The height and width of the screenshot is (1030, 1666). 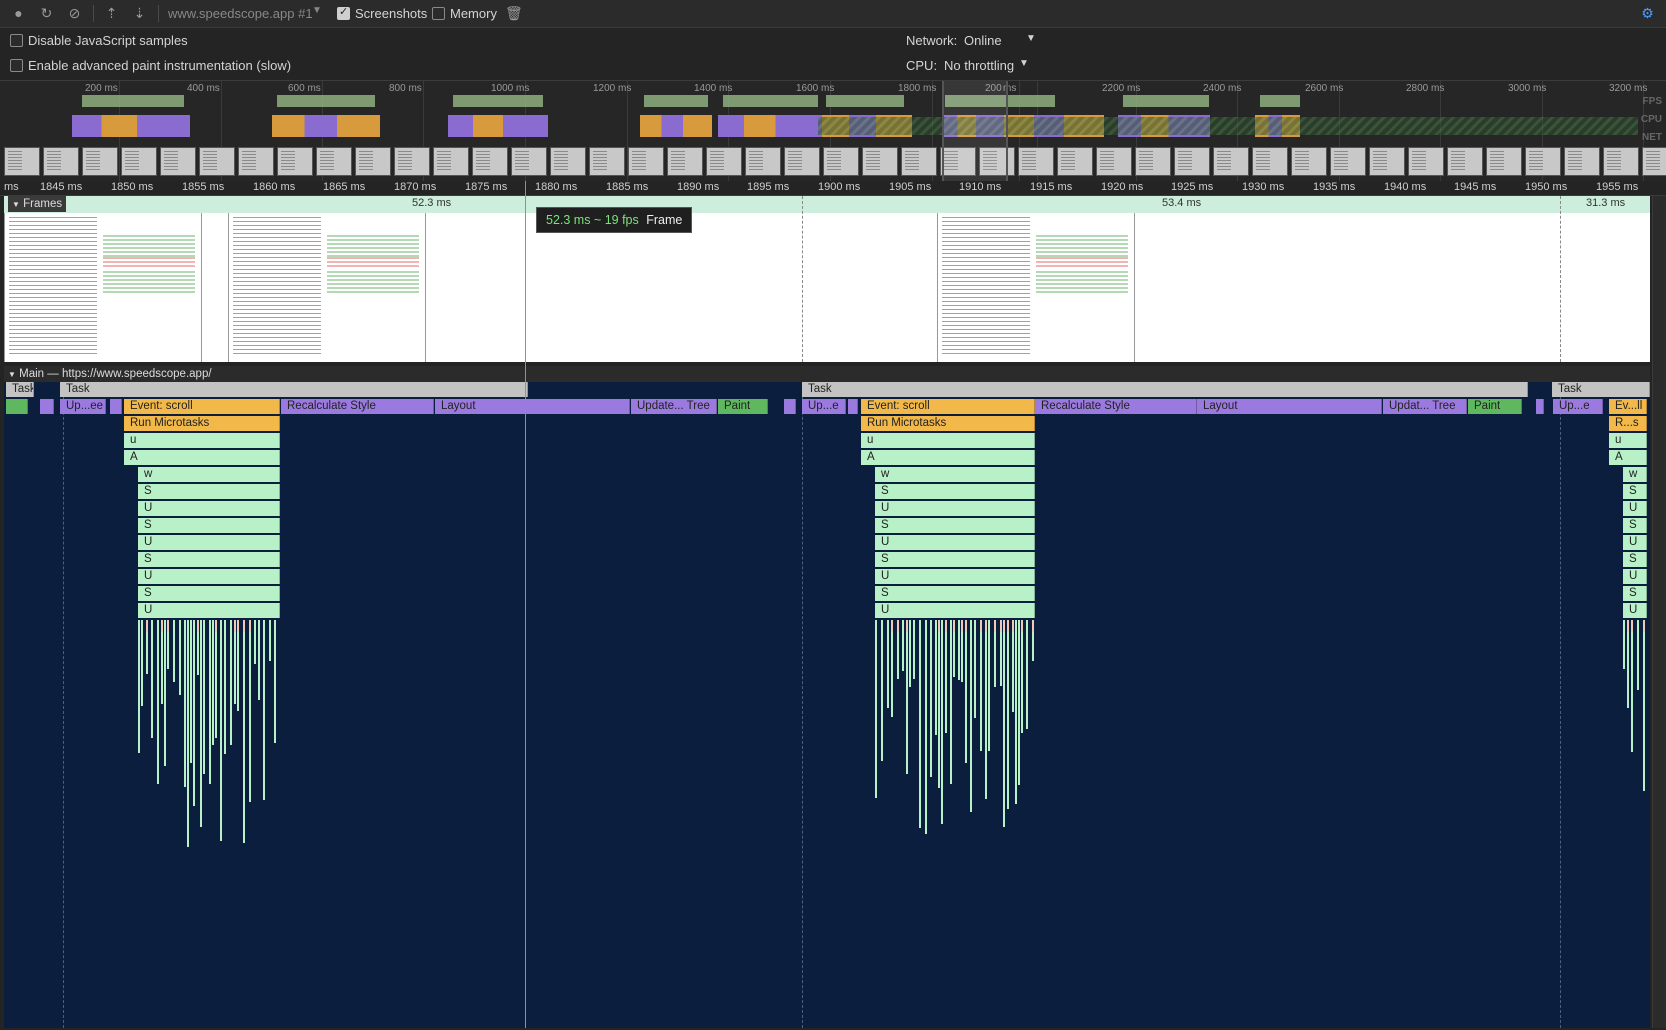 I want to click on memory-label: Memory, so click(x=473, y=13).